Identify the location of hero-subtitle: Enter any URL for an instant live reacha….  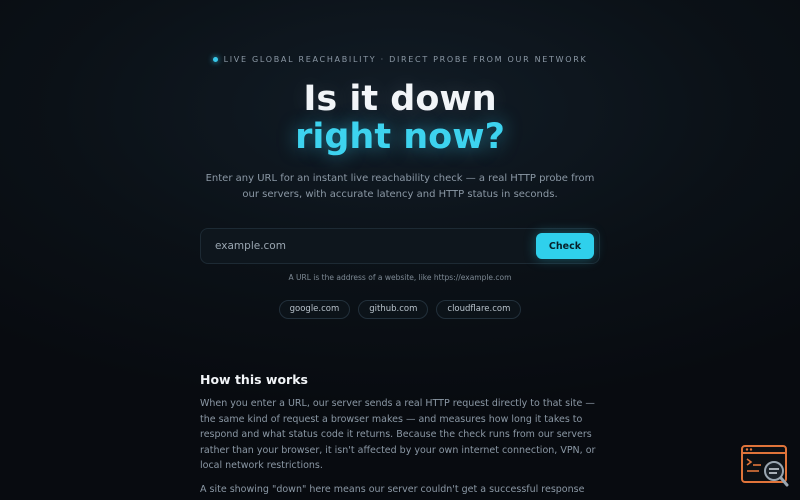
(400, 186).